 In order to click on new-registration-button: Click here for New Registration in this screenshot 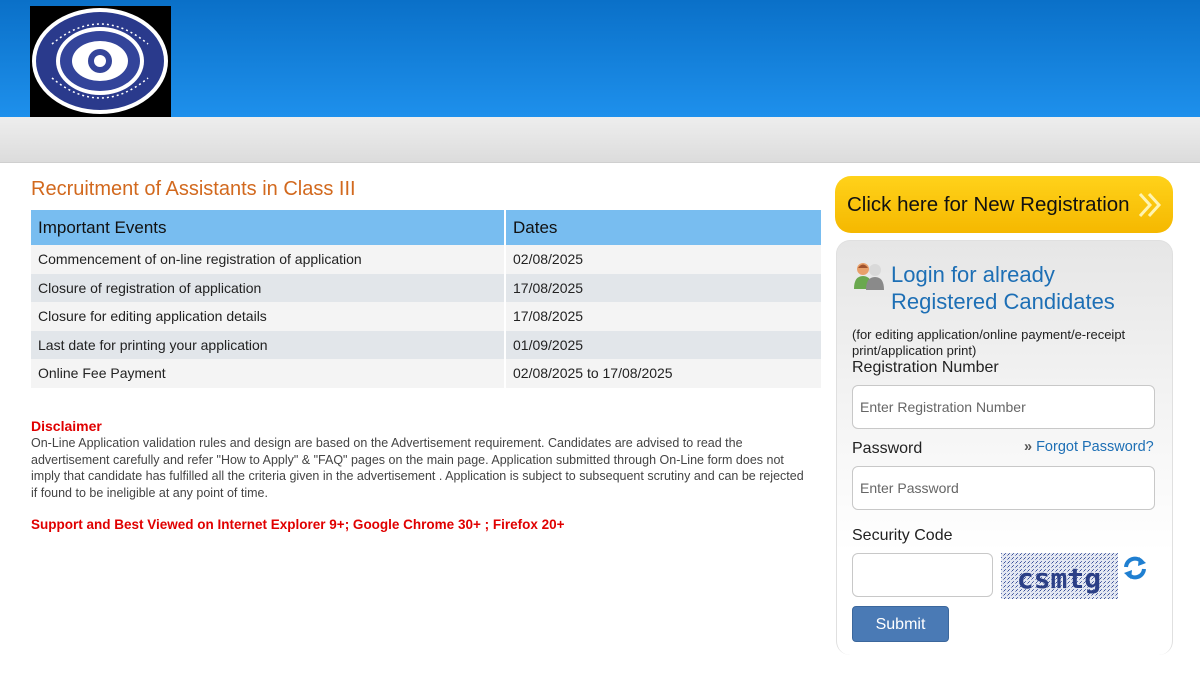, I will do `click(1004, 204)`.